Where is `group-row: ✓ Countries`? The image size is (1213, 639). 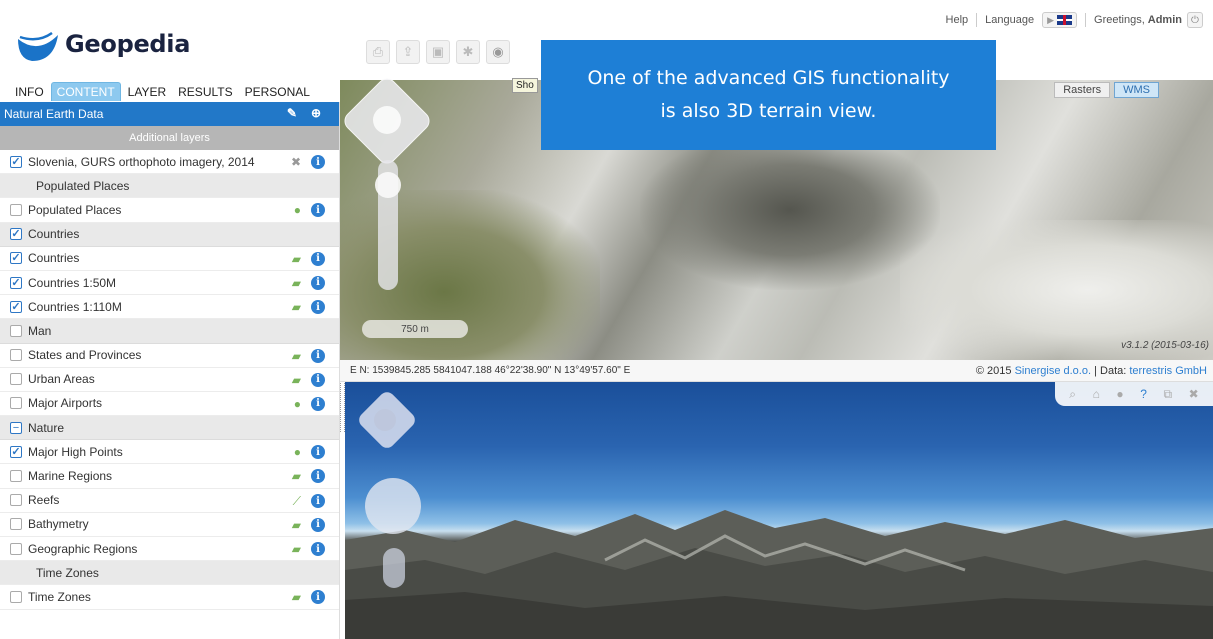 group-row: ✓ Countries is located at coordinates (169, 234).